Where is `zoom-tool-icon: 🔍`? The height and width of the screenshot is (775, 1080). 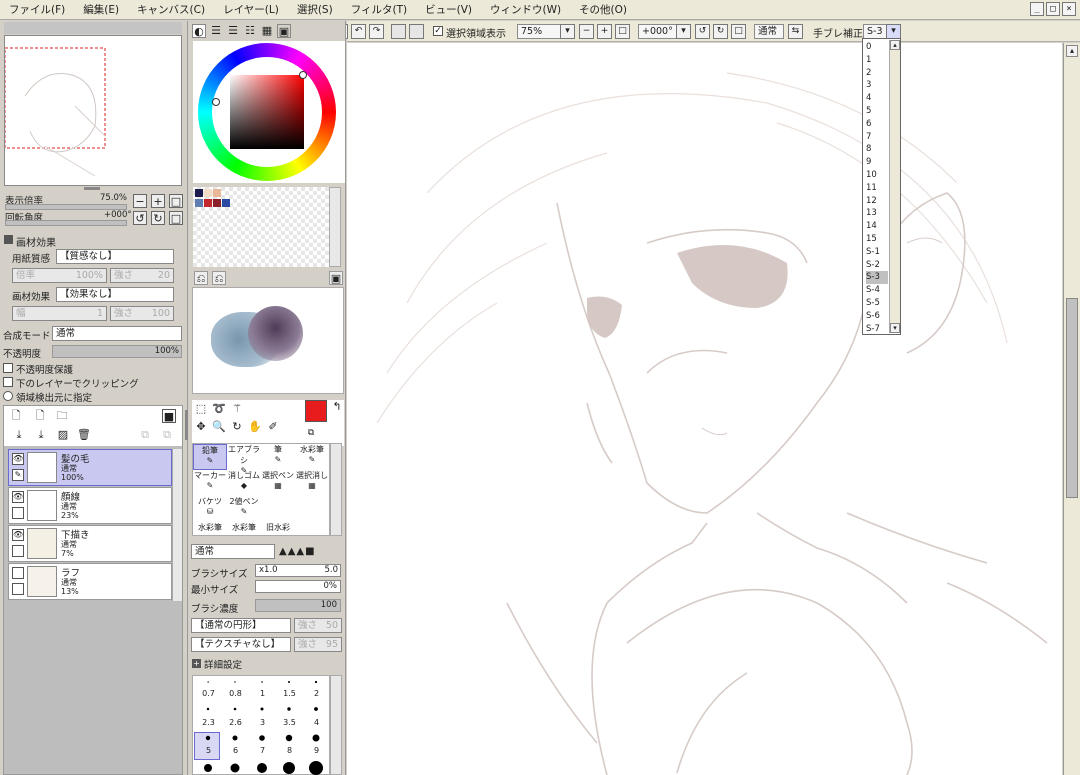
zoom-tool-icon: 🔍 is located at coordinates (219, 427).